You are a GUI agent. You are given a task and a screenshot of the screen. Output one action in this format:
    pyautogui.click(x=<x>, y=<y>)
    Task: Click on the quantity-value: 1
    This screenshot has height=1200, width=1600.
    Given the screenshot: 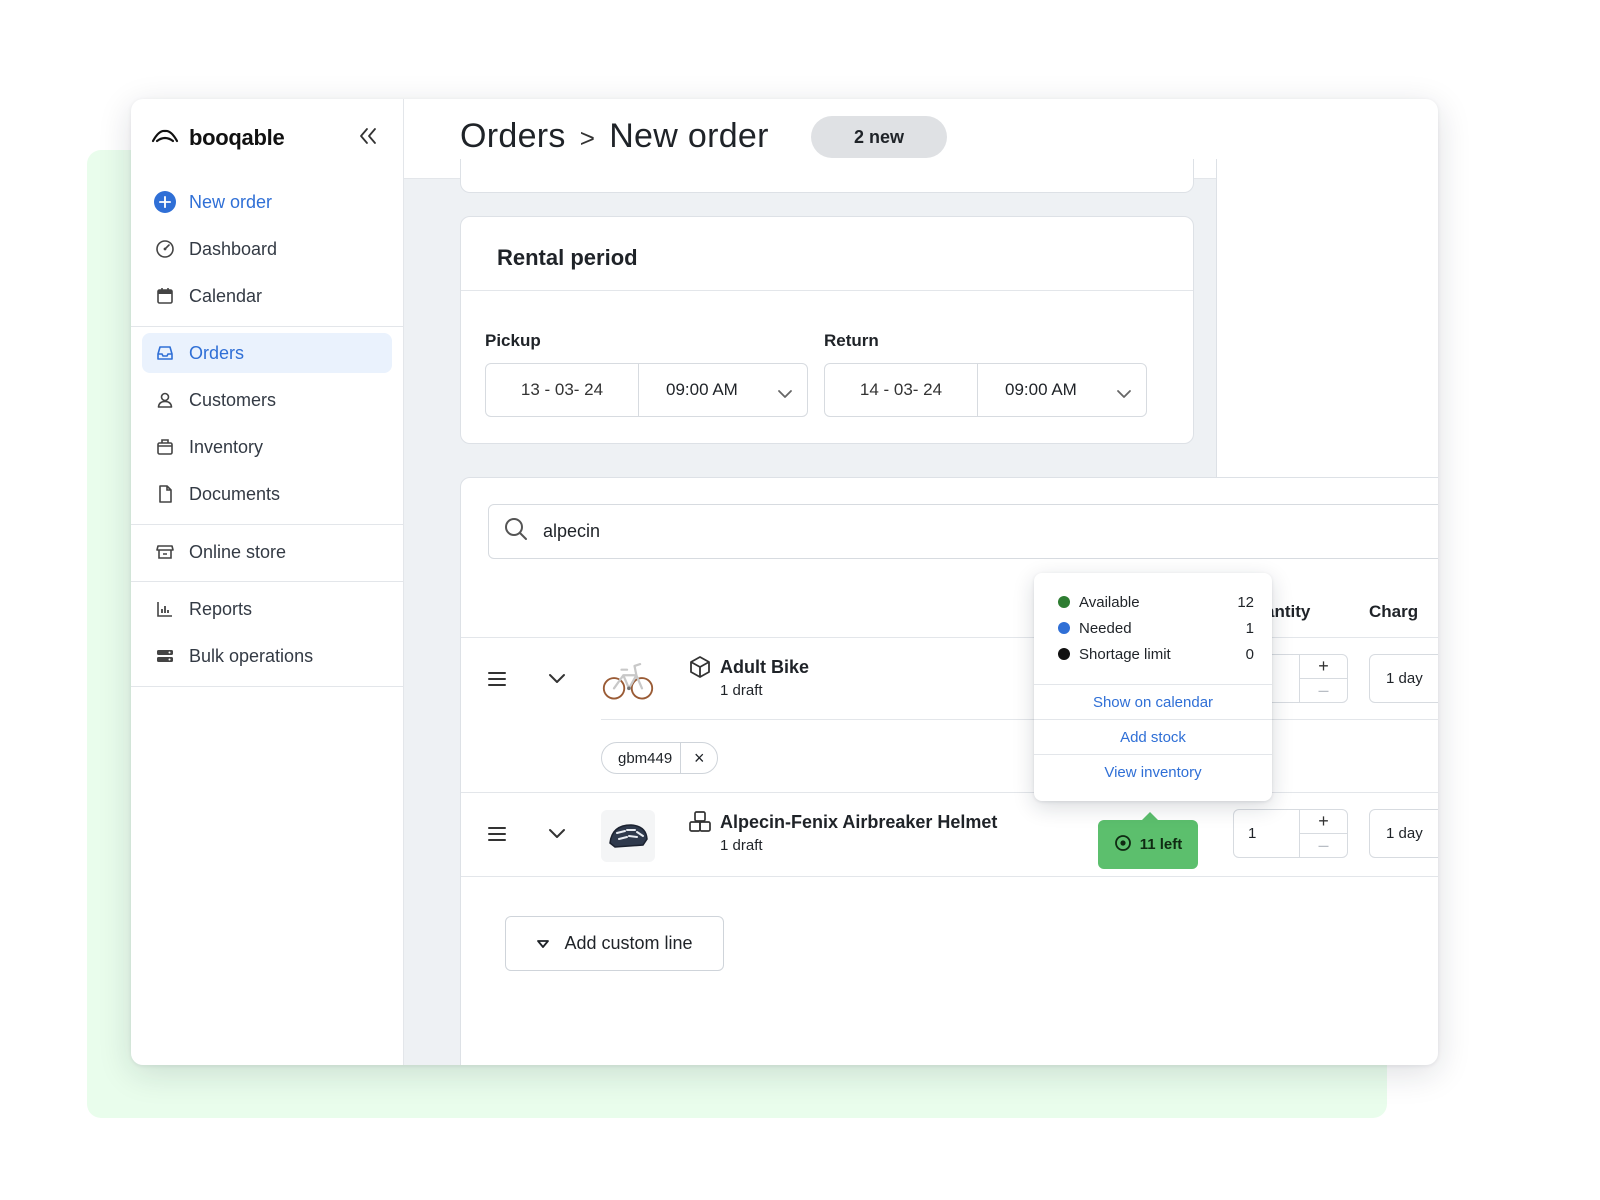 What is the action you would take?
    pyautogui.click(x=1266, y=833)
    